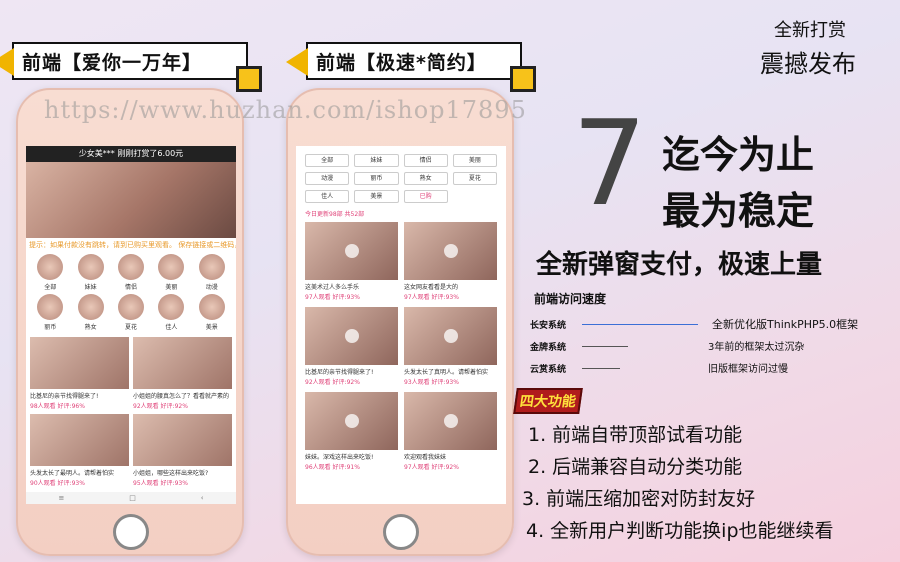 The width and height of the screenshot is (900, 562). What do you see at coordinates (474, 178) in the screenshot?
I see `filter-chip: 夏花` at bounding box center [474, 178].